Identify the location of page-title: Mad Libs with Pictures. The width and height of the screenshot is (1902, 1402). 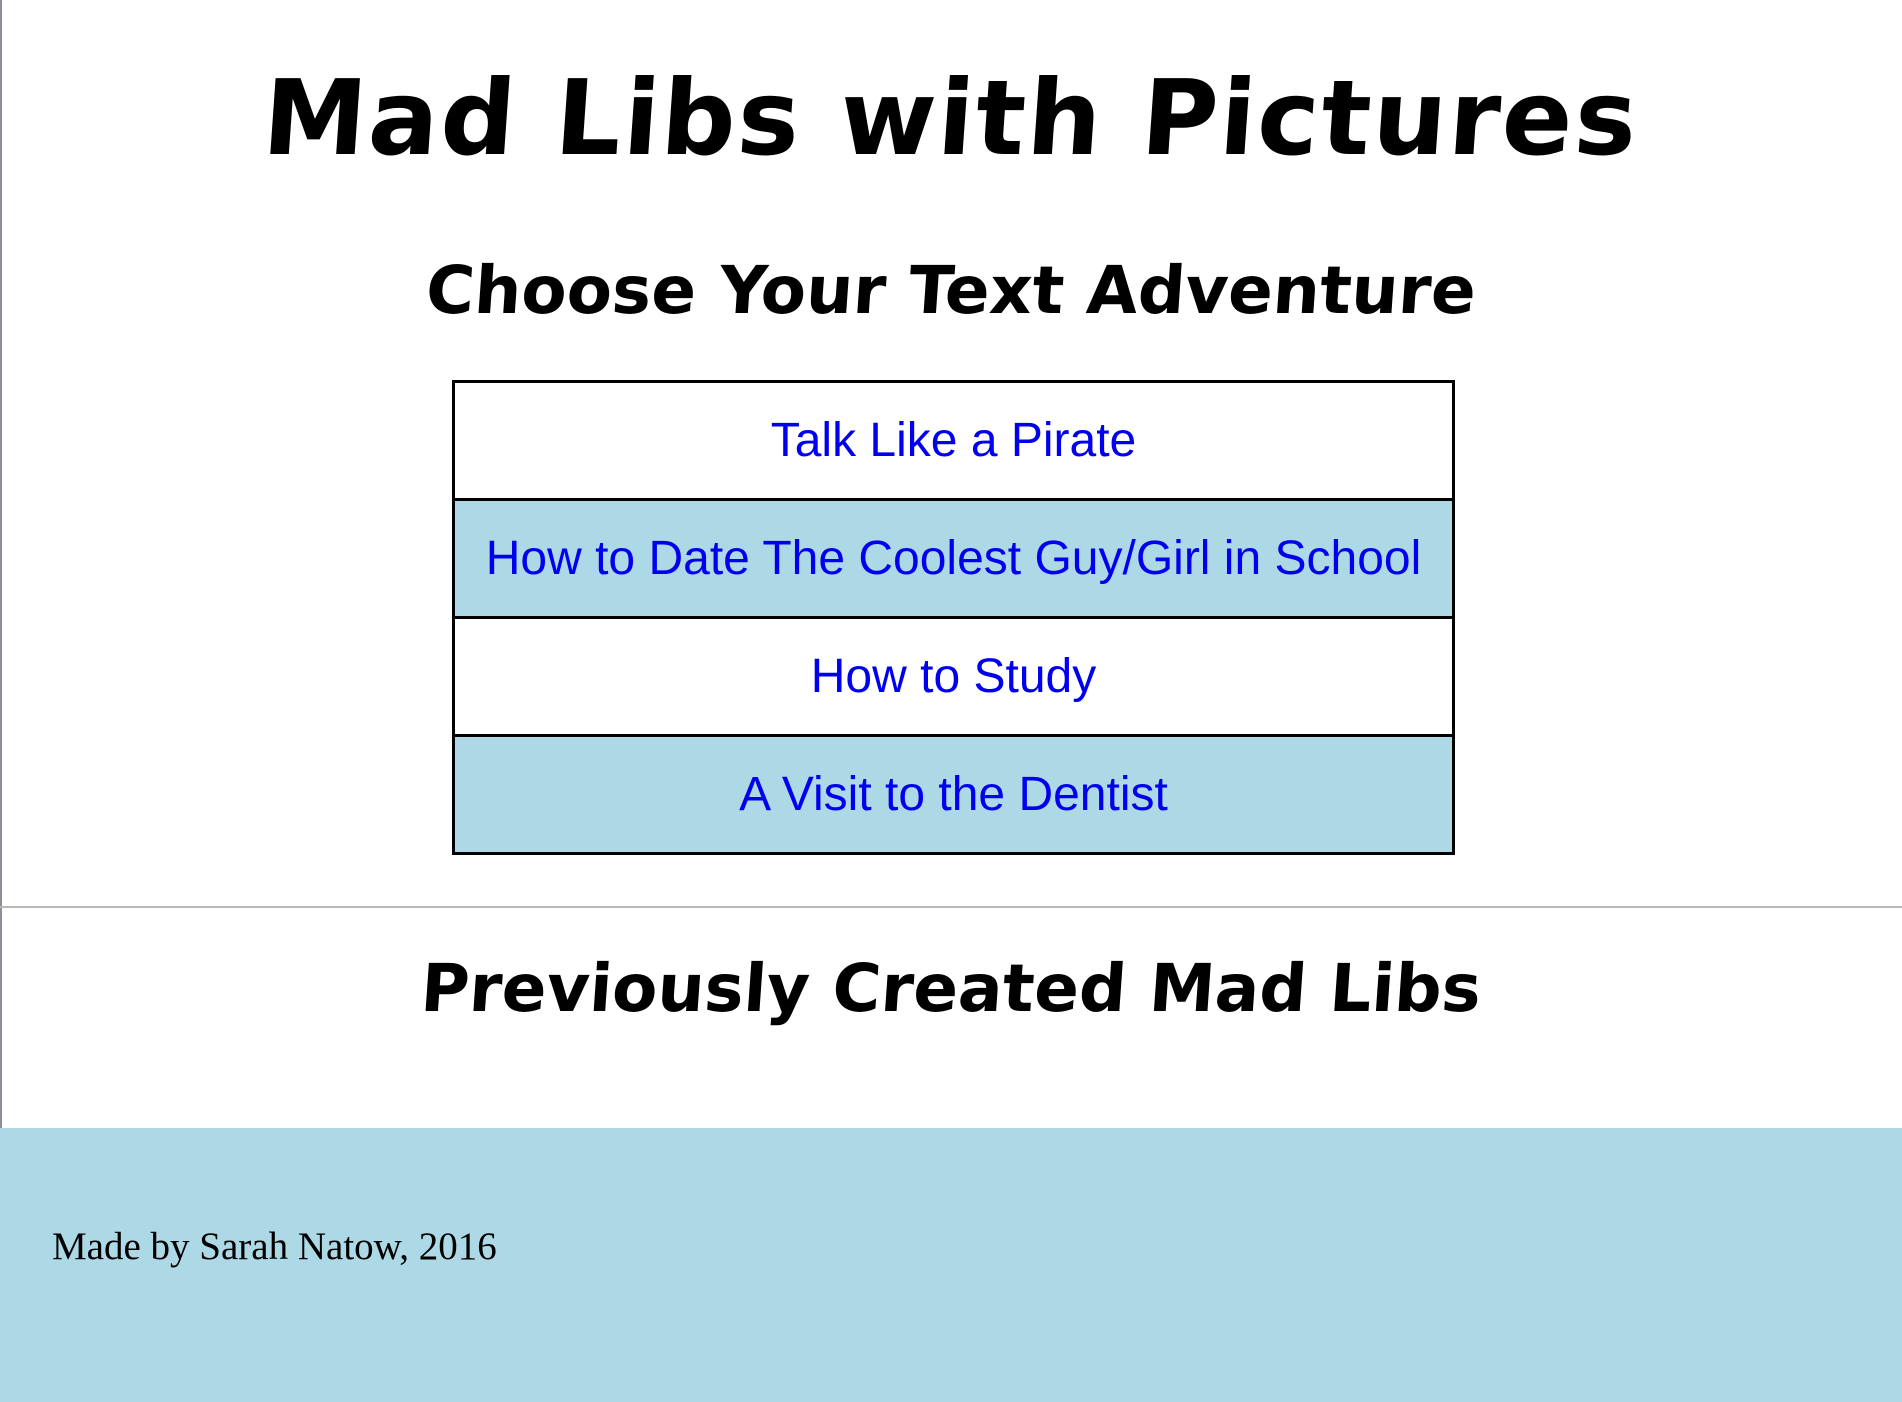
(950, 118).